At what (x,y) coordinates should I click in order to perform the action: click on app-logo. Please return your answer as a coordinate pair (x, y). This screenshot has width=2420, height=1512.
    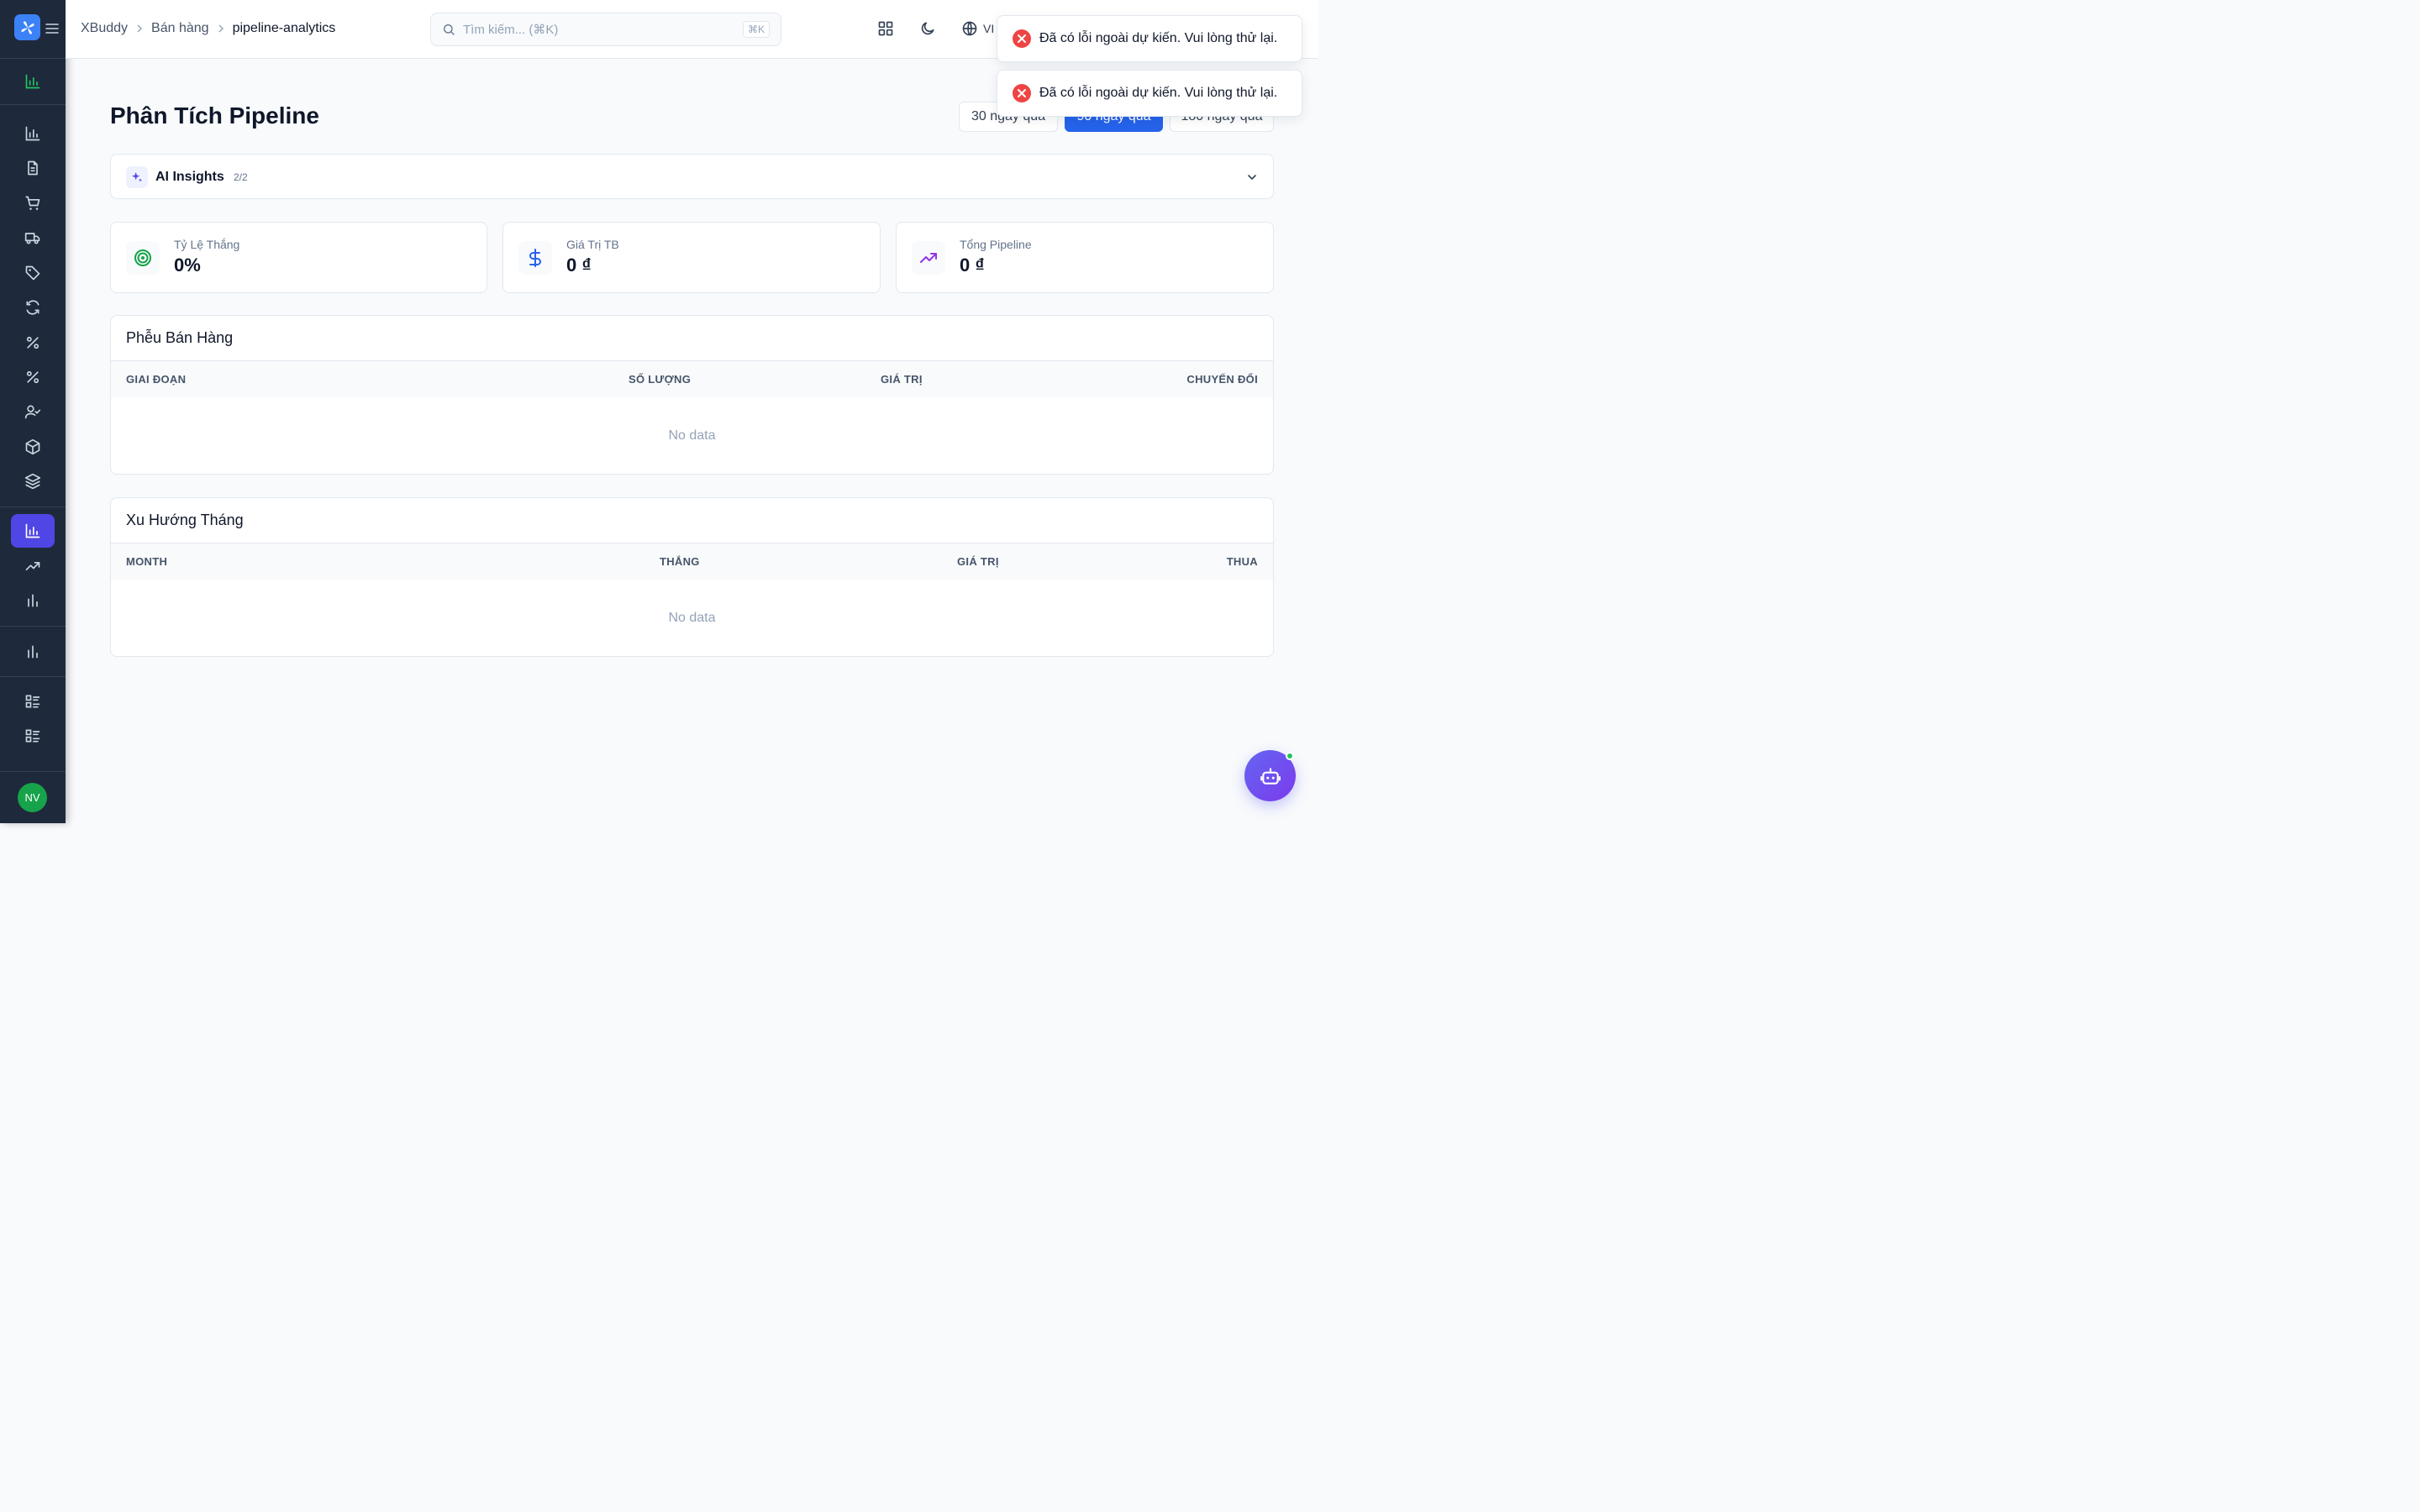
    Looking at the image, I should click on (27, 27).